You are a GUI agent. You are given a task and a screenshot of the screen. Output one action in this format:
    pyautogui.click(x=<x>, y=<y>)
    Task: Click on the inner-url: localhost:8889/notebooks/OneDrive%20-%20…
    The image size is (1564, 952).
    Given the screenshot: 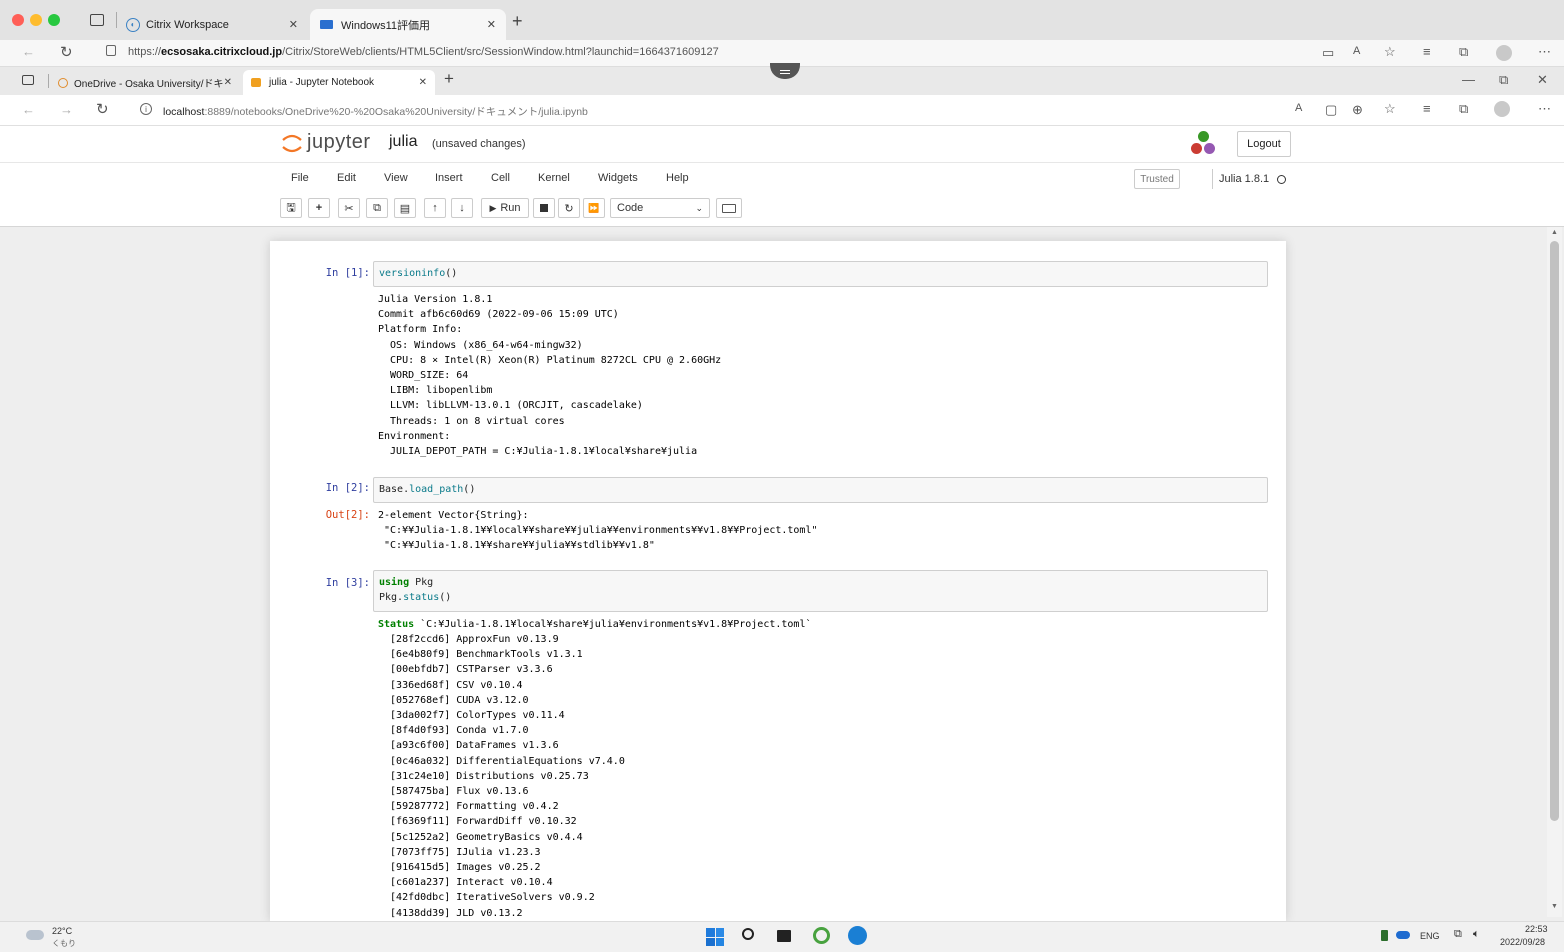 What is the action you would take?
    pyautogui.click(x=375, y=111)
    